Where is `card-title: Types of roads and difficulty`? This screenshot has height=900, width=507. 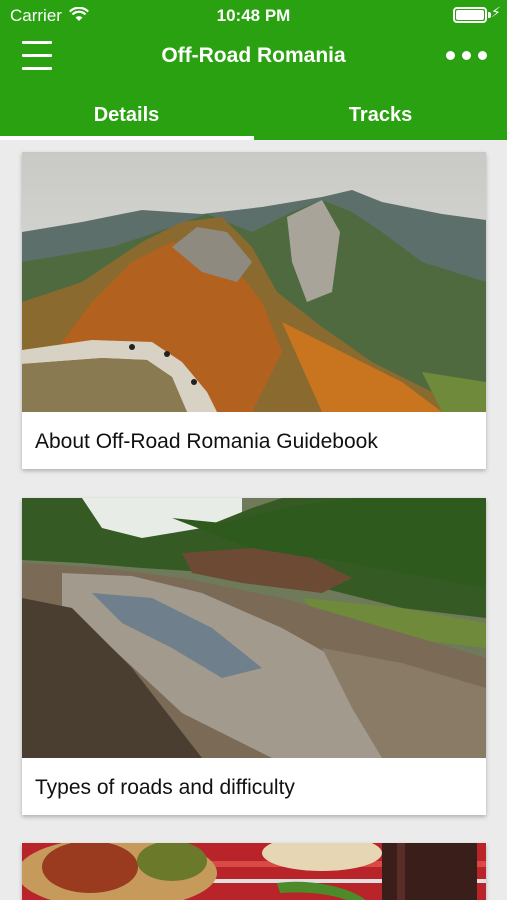 card-title: Types of roads and difficulty is located at coordinates (165, 787).